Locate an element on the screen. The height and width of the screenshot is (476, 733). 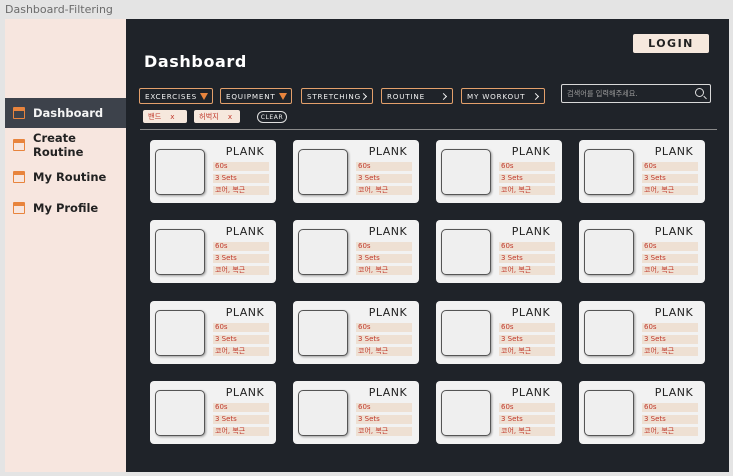
filter-stretching: STRETCHING is located at coordinates (337, 96).